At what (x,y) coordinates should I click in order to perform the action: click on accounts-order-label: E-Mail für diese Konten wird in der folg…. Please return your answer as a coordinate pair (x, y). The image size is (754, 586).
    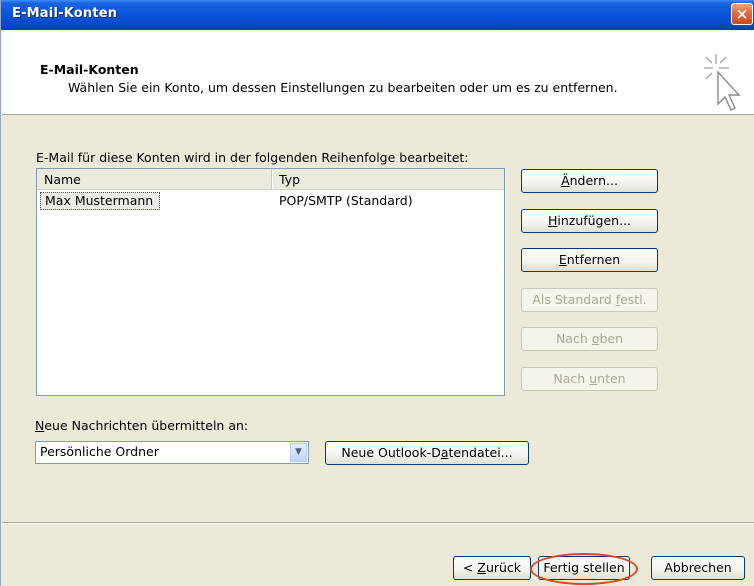
    Looking at the image, I should click on (252, 157).